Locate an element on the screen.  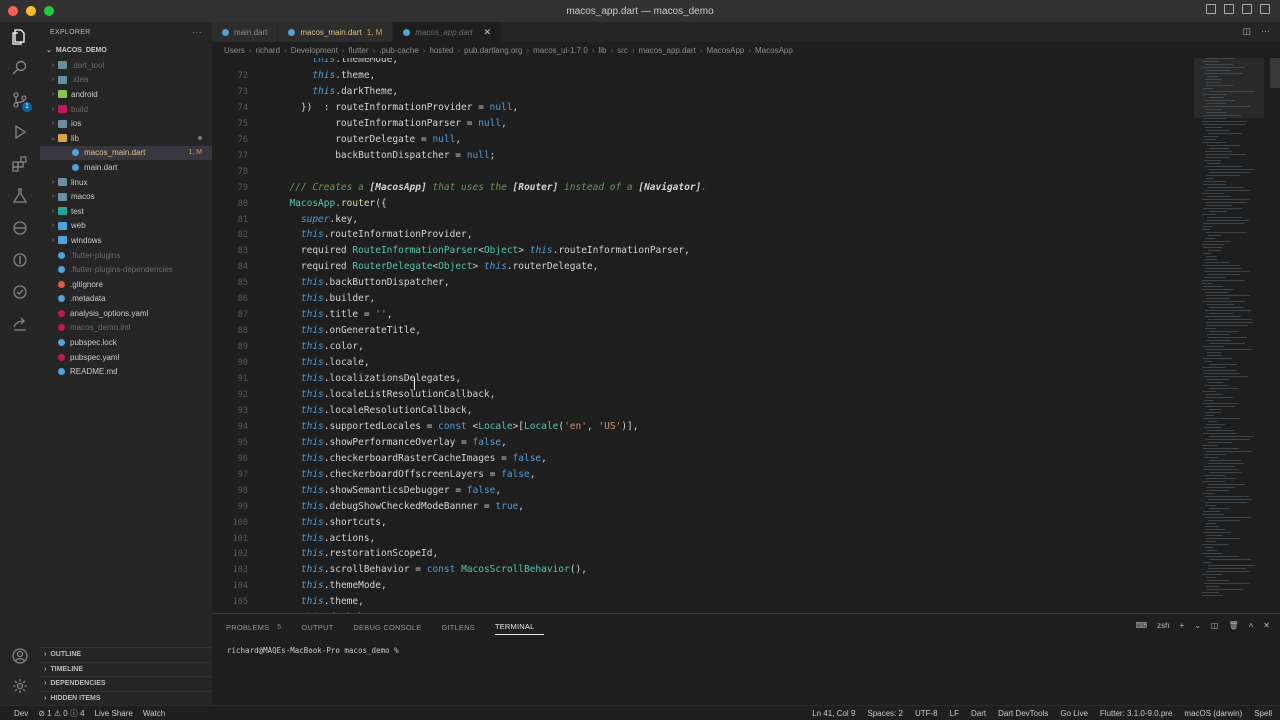
tree-item: › ios is located at coordinates (126, 123).